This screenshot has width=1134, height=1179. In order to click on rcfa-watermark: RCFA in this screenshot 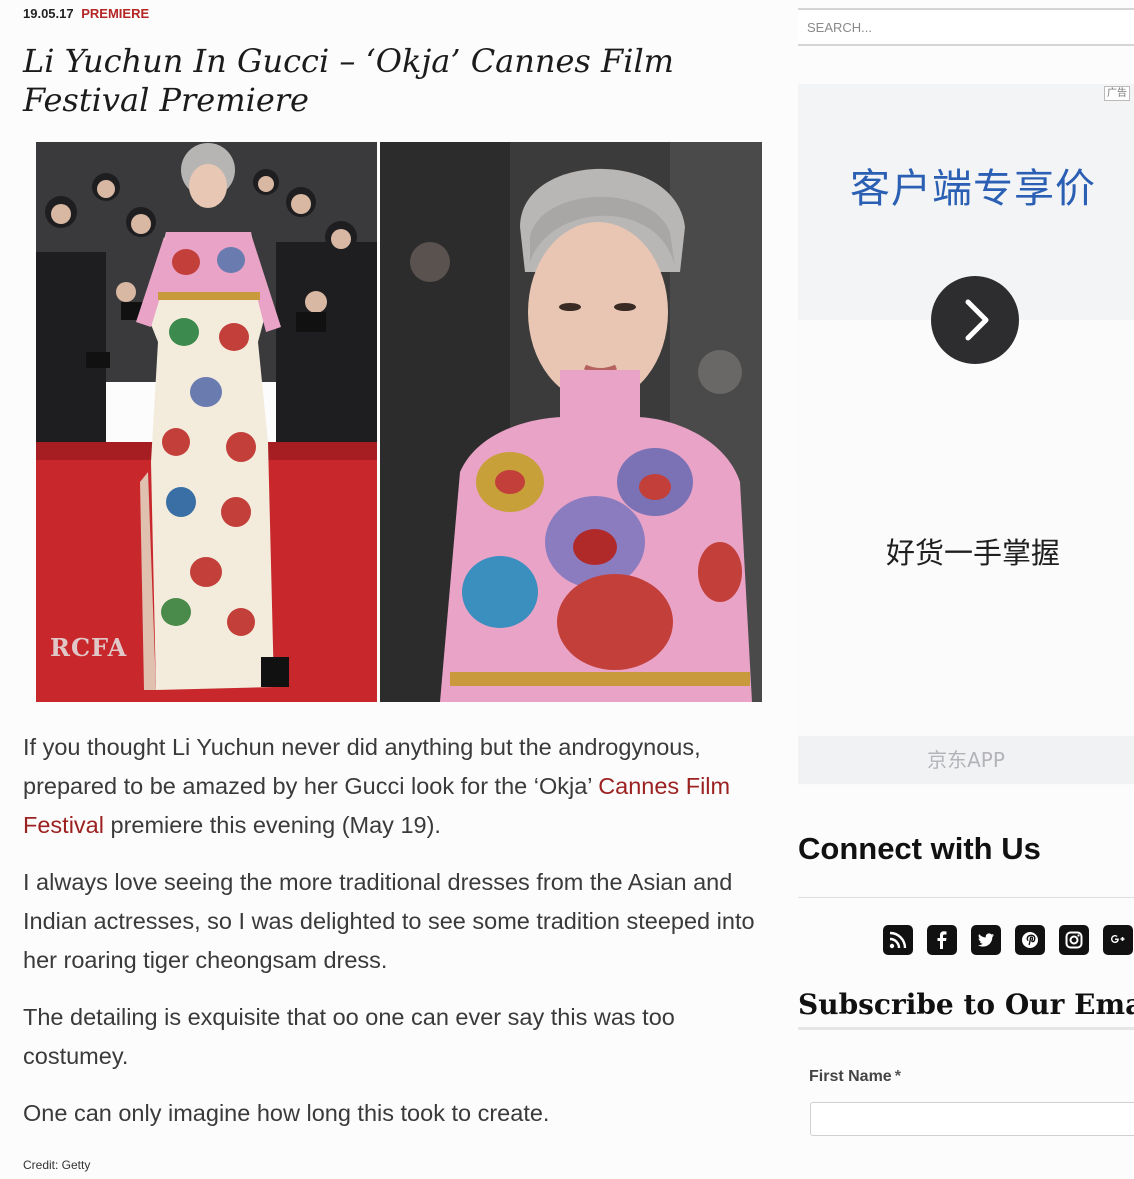, I will do `click(89, 647)`.